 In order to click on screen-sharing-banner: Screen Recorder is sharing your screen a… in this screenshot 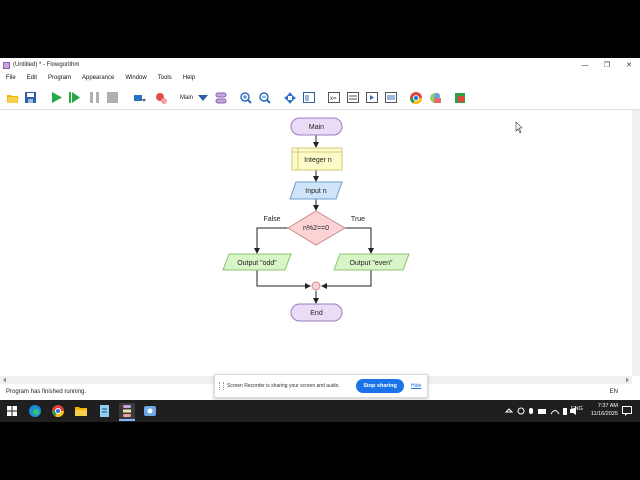, I will do `click(321, 386)`.